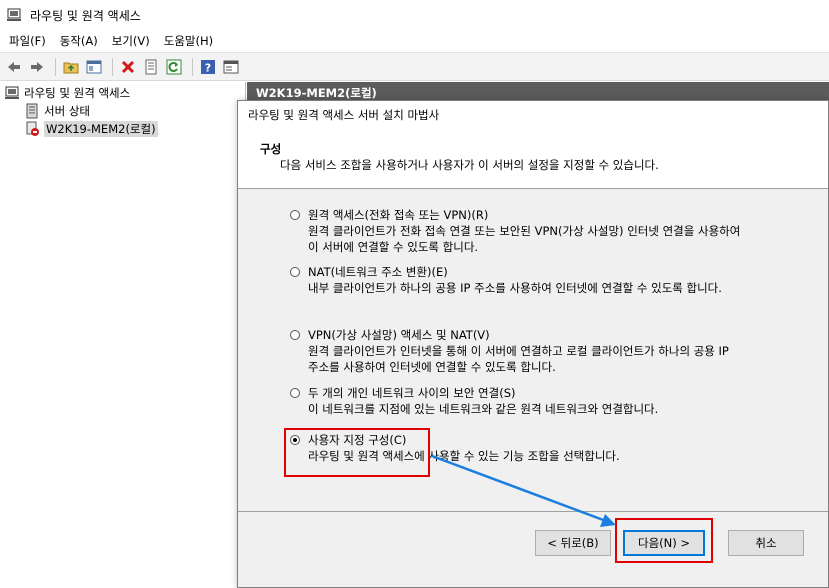 This screenshot has height=588, width=829. I want to click on next-button: 다음(N) >, so click(664, 543).